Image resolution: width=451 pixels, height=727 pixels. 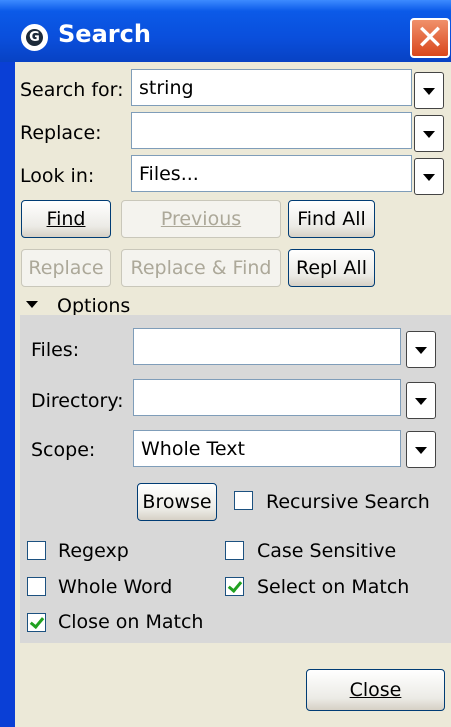 What do you see at coordinates (201, 268) in the screenshot?
I see `replace-and-find-button: Replace & Find` at bounding box center [201, 268].